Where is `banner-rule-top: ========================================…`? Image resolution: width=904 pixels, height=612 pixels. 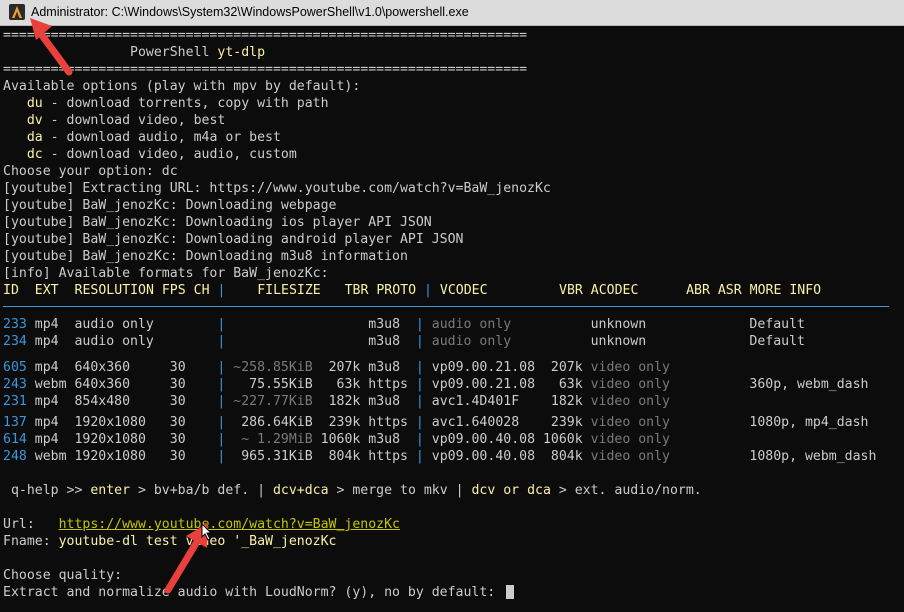
banner-rule-top: ========================================… is located at coordinates (265, 35).